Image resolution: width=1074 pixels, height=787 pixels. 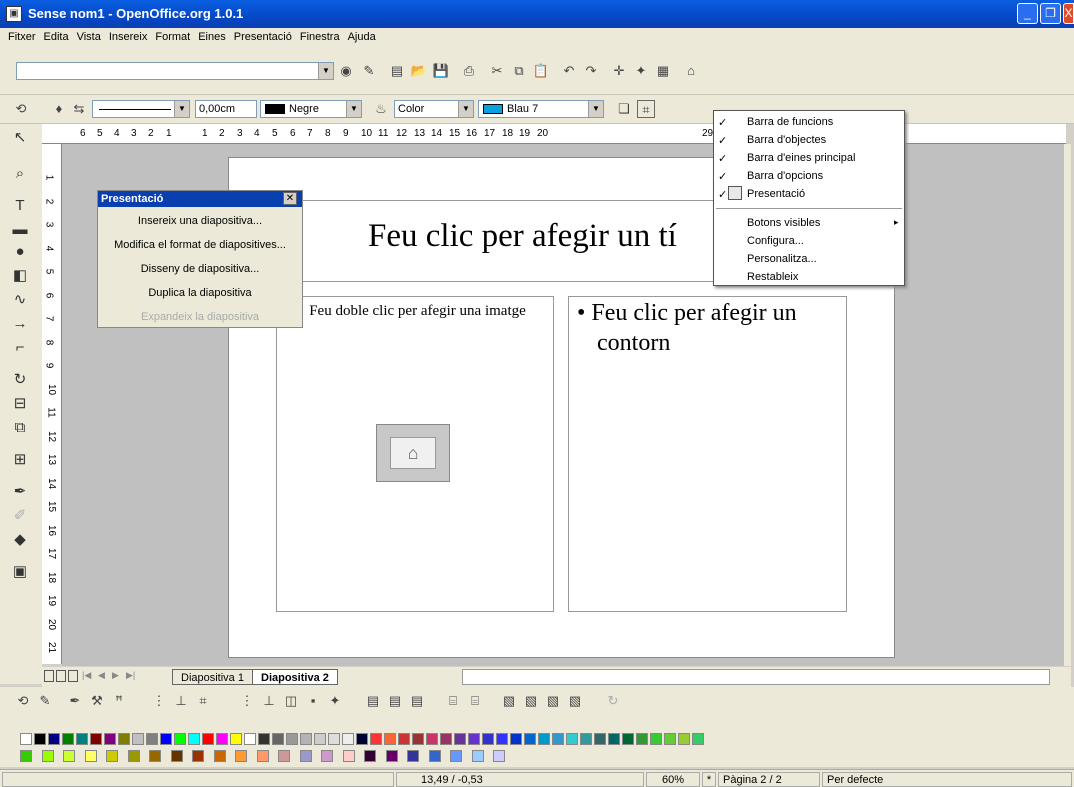 I want to click on connector-icon: ⌐, so click(x=20, y=348).